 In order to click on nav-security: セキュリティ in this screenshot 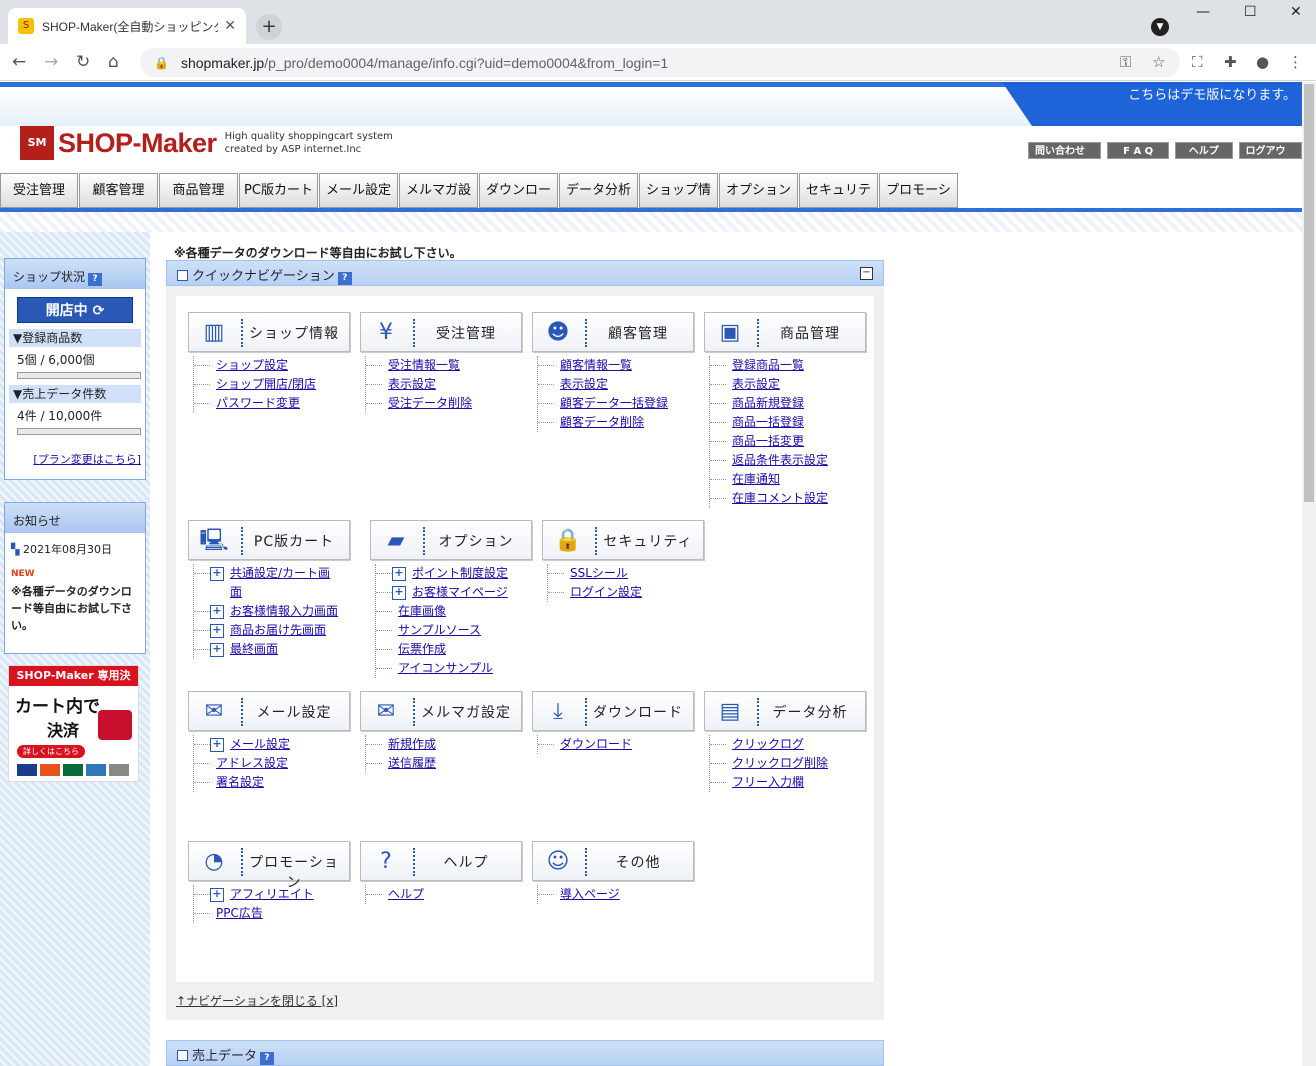, I will do `click(838, 202)`.